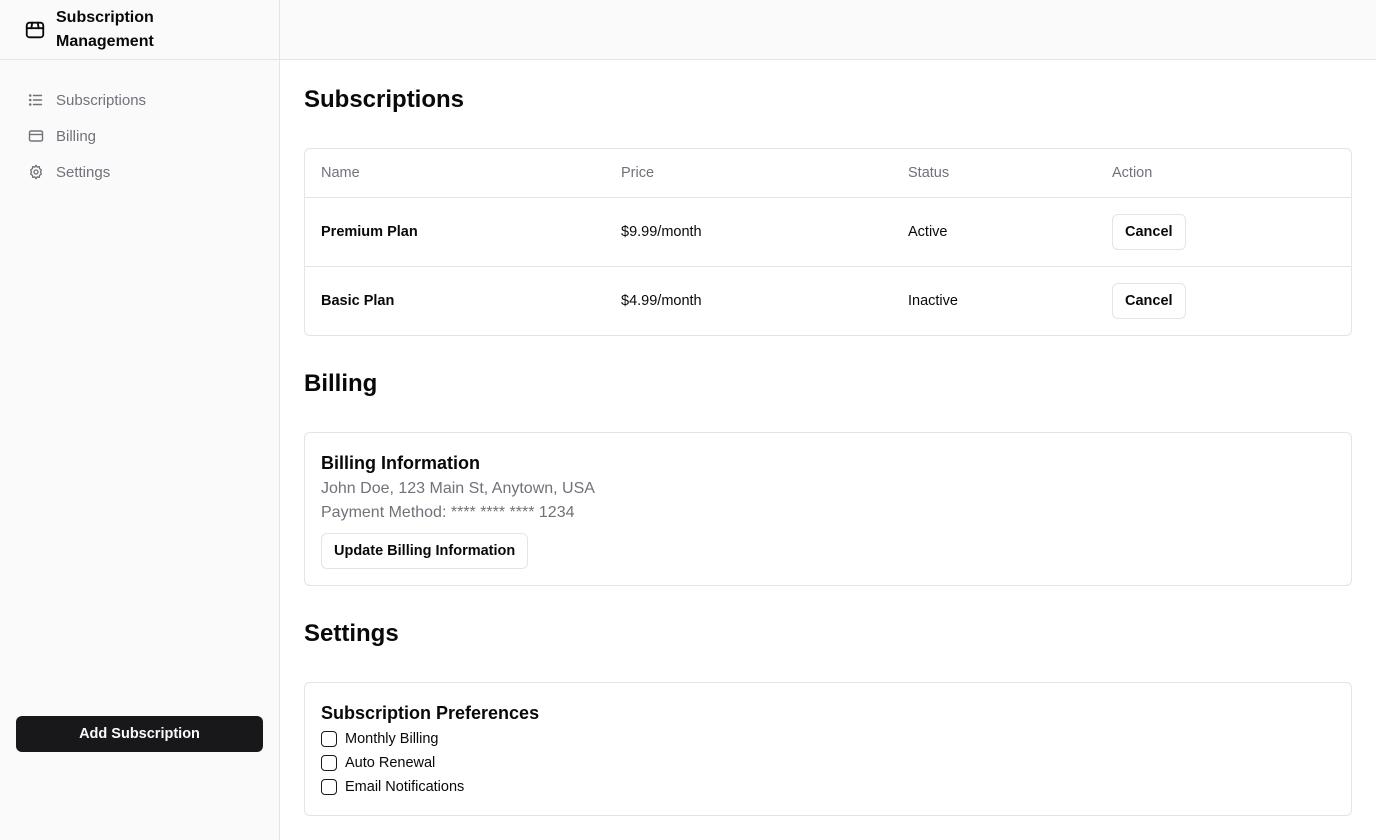  I want to click on top-bar, so click(828, 30).